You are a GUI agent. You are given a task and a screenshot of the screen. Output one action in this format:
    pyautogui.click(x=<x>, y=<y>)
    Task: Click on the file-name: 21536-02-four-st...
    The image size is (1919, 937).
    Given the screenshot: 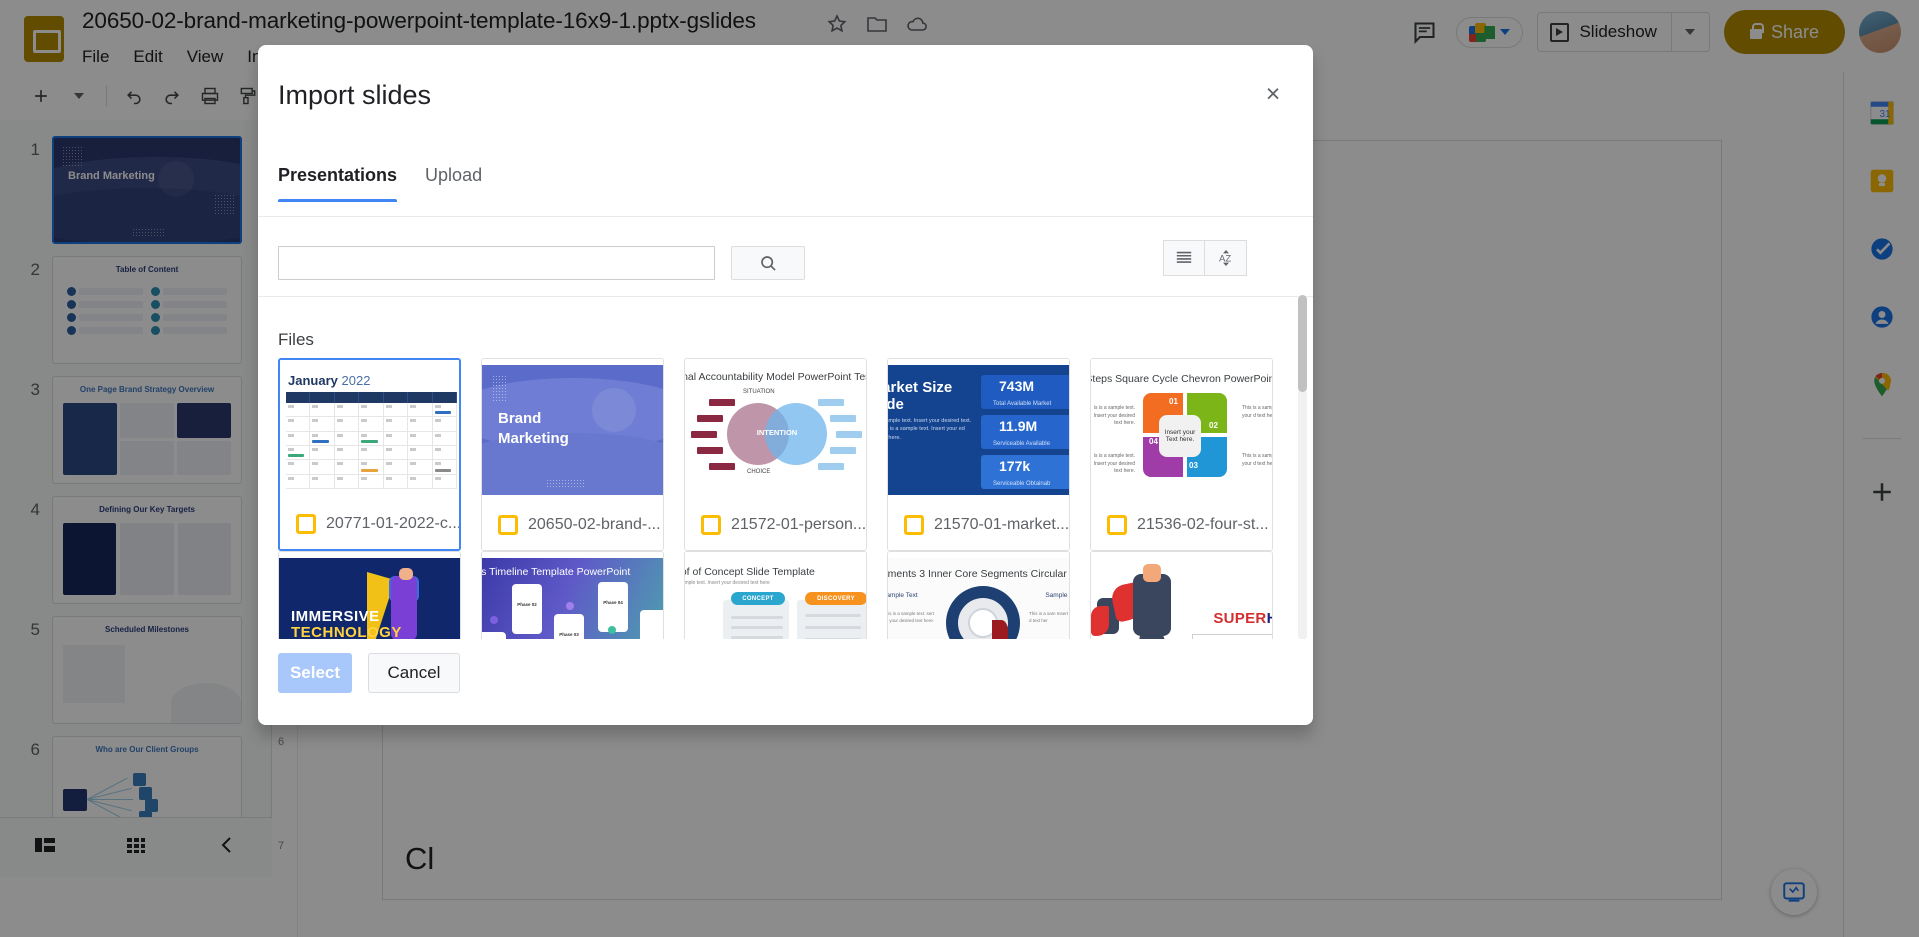 What is the action you would take?
    pyautogui.click(x=1203, y=524)
    